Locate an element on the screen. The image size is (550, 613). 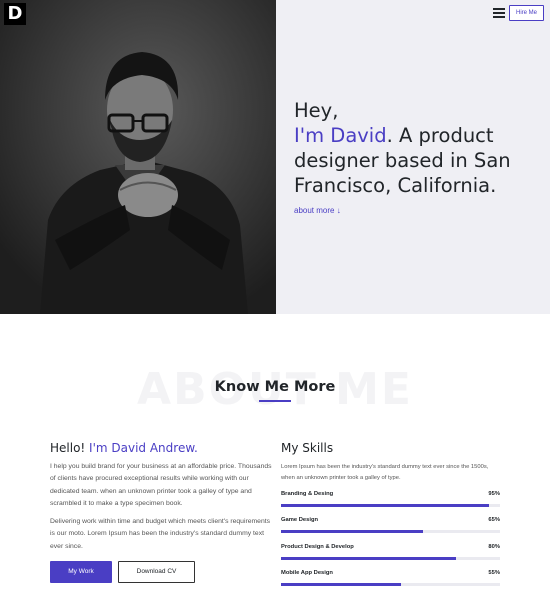
hello-heading: Hello! I'm David Andrew. is located at coordinates (124, 448).